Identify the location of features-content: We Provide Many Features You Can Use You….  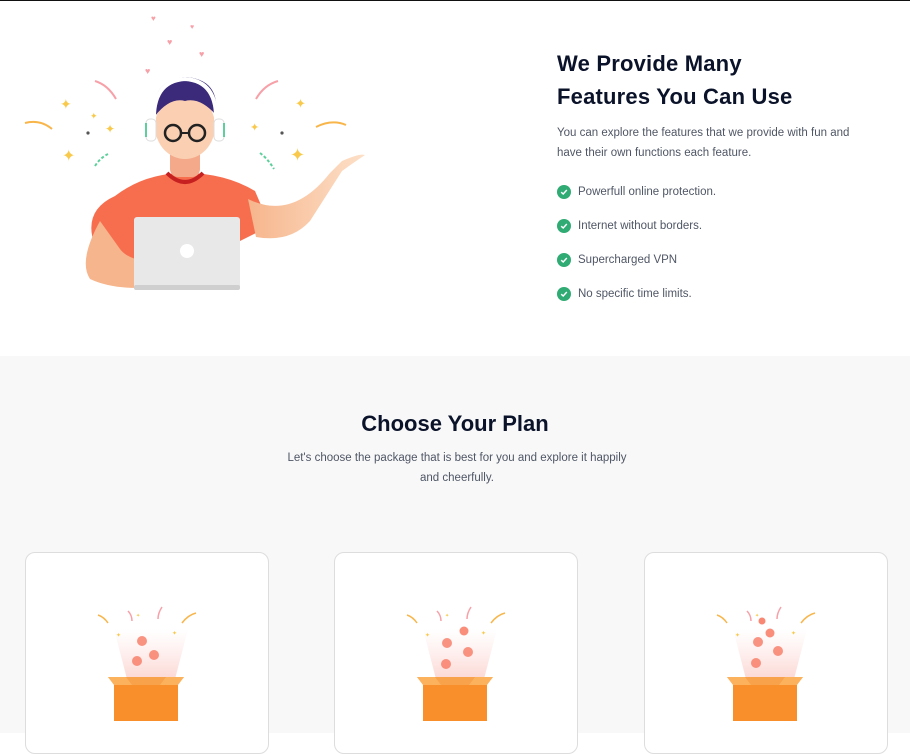
(717, 179).